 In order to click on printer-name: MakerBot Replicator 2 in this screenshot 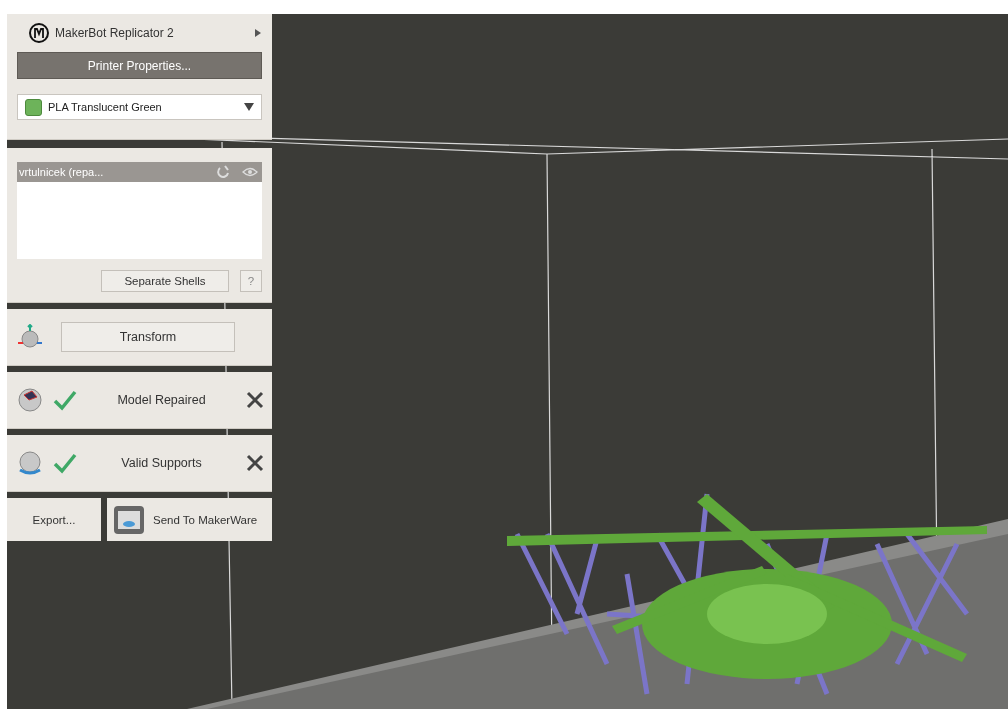, I will do `click(115, 33)`.